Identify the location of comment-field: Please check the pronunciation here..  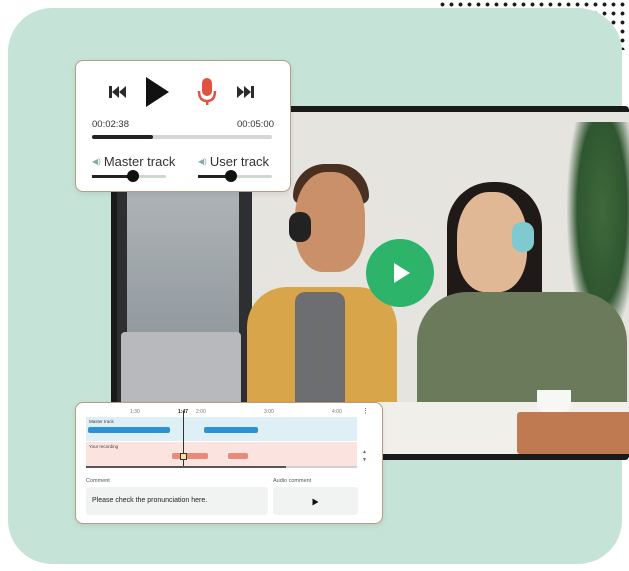
(177, 501).